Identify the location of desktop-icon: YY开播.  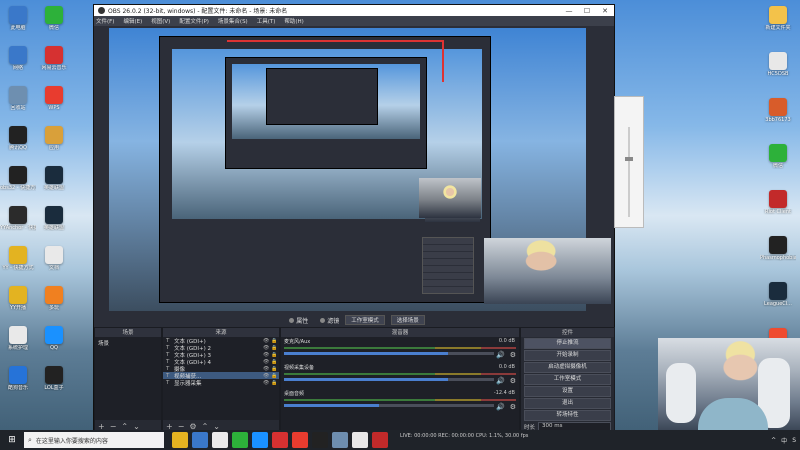
(18, 298).